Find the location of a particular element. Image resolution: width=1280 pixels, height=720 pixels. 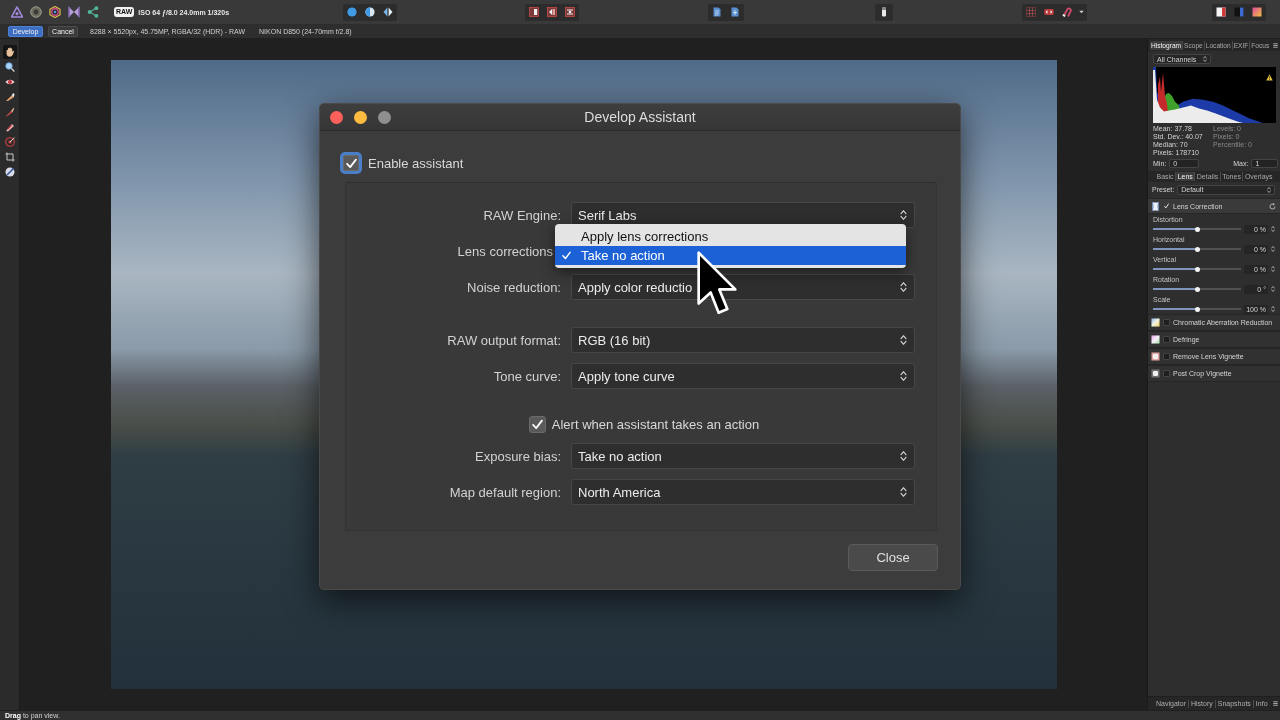

menu-item: Apply lens corrections is located at coordinates (730, 236).